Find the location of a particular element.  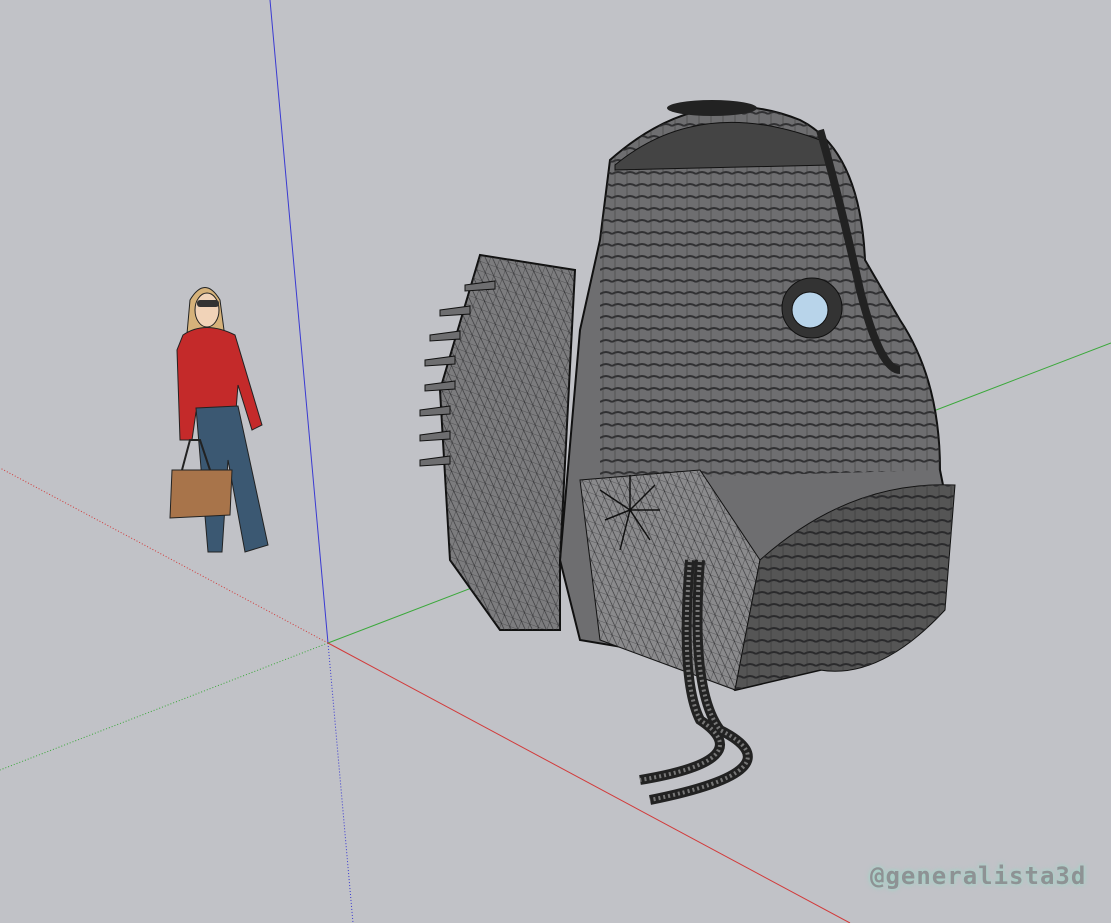

red-axis is located at coordinates (589, 782).